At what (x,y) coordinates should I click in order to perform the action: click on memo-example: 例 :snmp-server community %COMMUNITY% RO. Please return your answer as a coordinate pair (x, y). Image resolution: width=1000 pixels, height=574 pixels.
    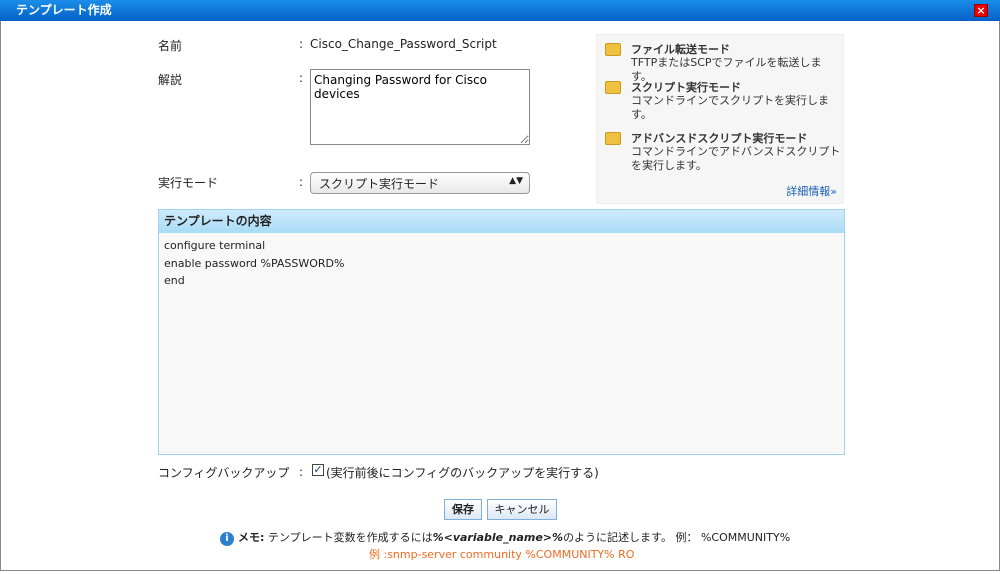
    Looking at the image, I should click on (502, 554).